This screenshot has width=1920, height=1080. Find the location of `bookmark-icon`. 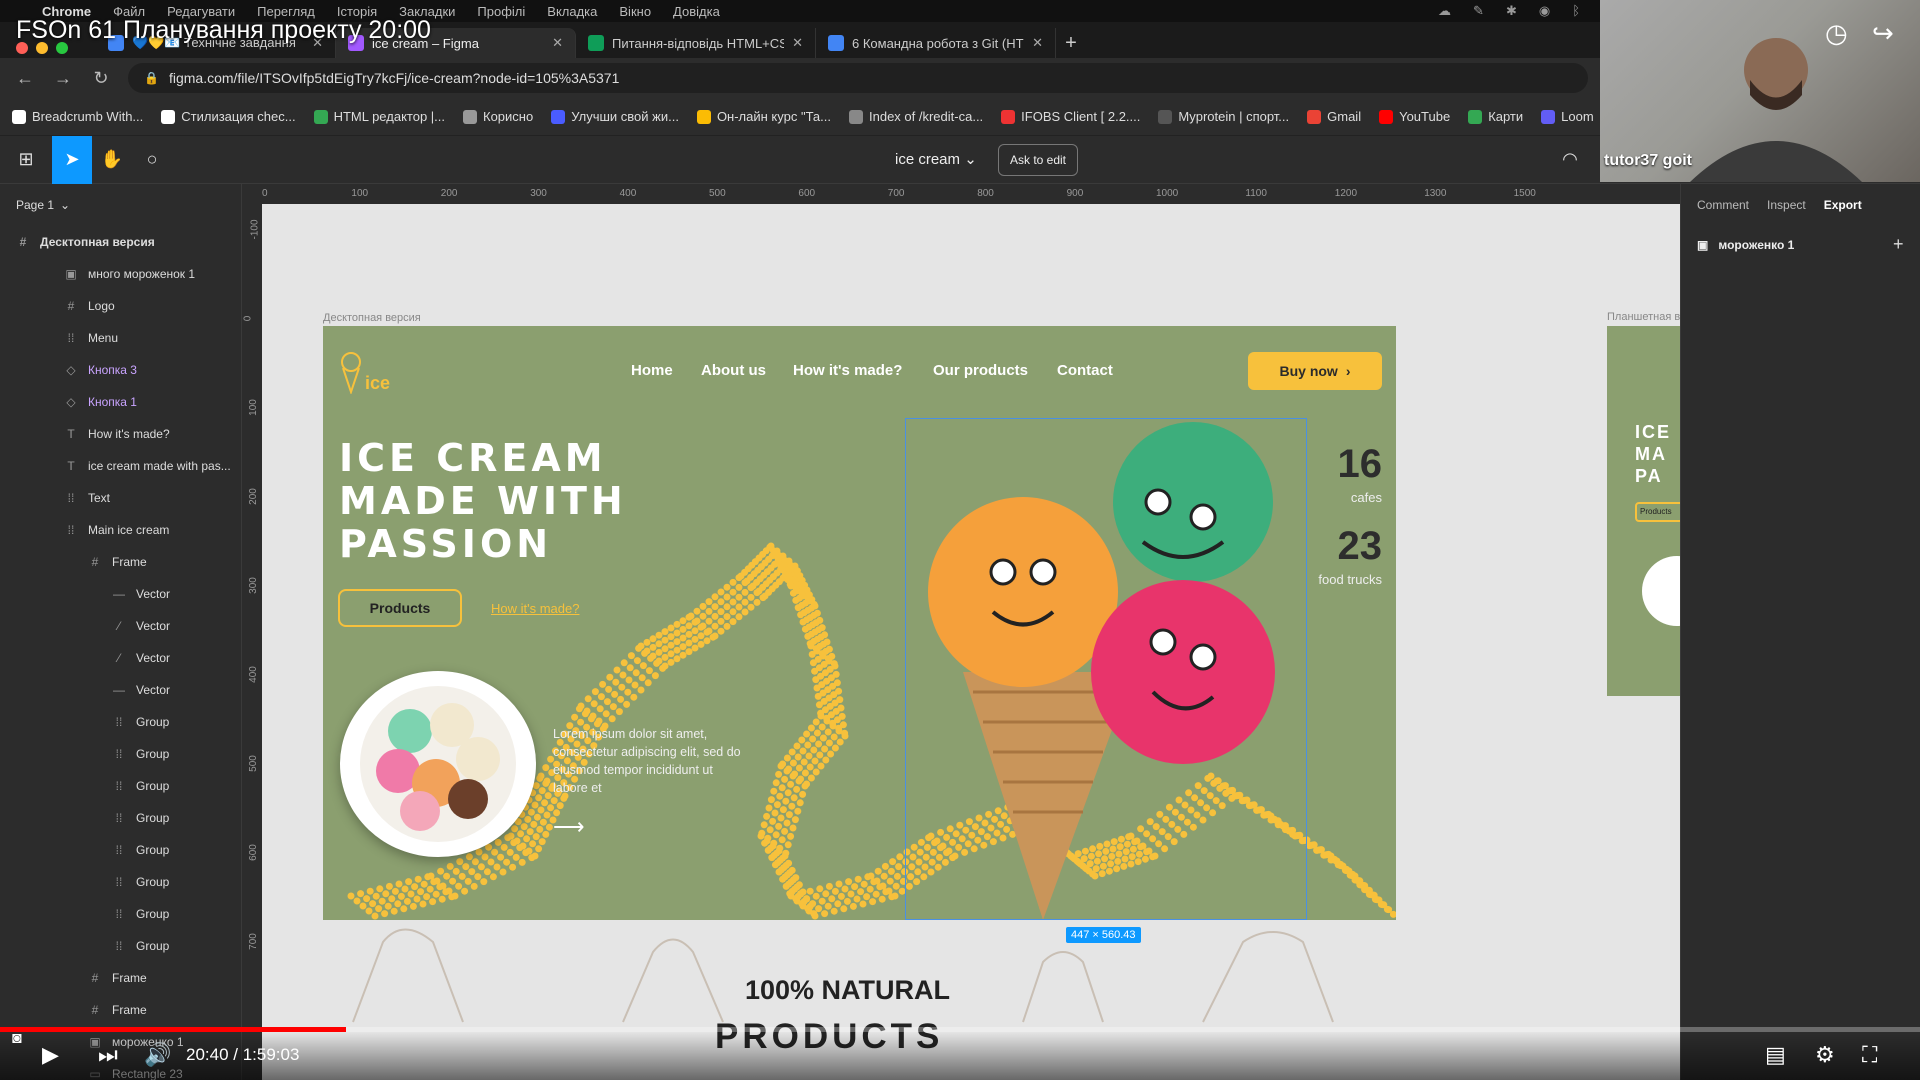

bookmark-icon is located at coordinates (320, 116).